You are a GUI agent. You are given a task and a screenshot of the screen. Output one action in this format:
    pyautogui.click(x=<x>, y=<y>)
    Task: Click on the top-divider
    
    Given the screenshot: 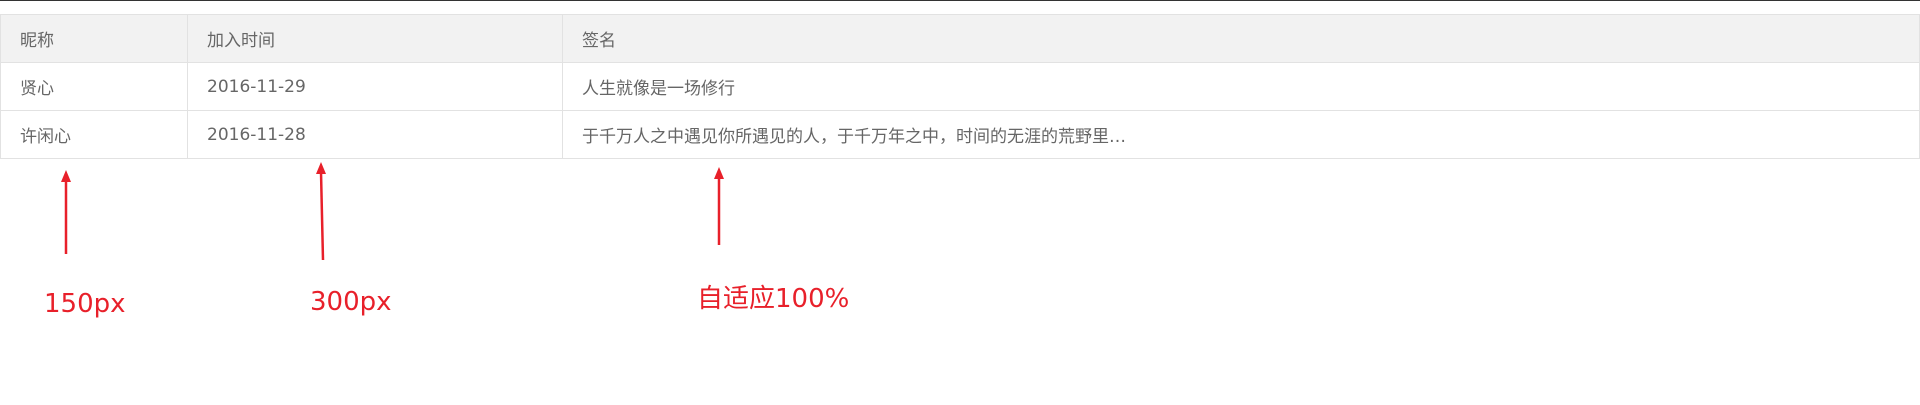 What is the action you would take?
    pyautogui.click(x=960, y=0)
    